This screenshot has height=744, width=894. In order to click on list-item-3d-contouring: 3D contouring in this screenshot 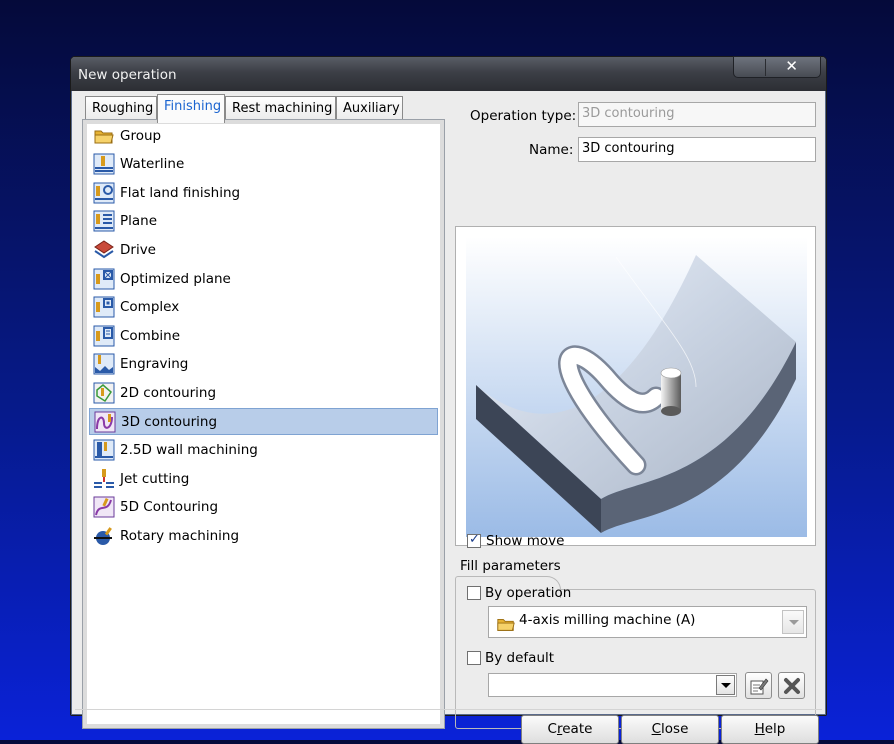, I will do `click(263, 421)`.